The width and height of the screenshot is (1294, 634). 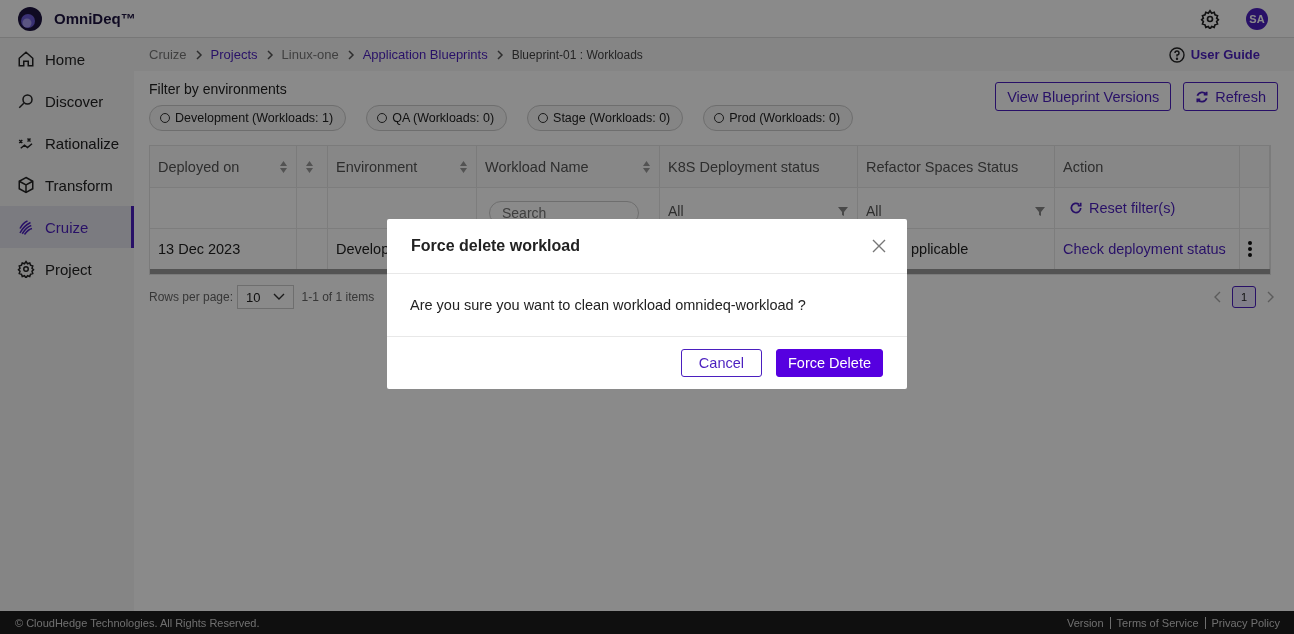 What do you see at coordinates (425, 54) in the screenshot?
I see `breadcrumb-item: Application Blueprints` at bounding box center [425, 54].